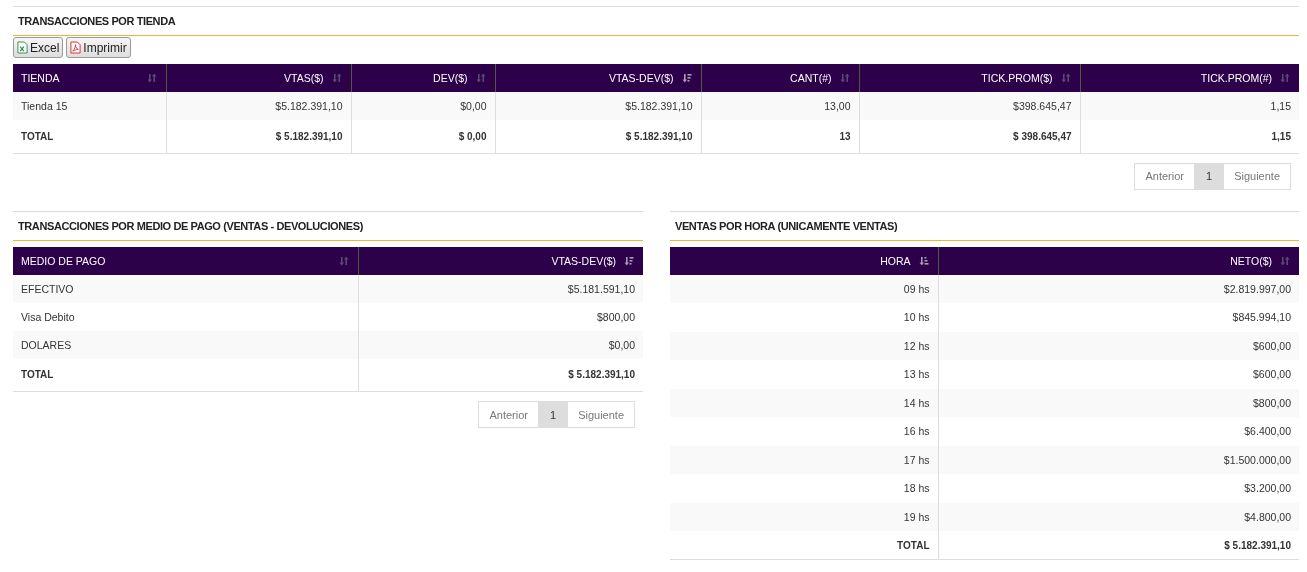 This screenshot has width=1307, height=572. What do you see at coordinates (98, 47) in the screenshot?
I see `export-button: Imprimir` at bounding box center [98, 47].